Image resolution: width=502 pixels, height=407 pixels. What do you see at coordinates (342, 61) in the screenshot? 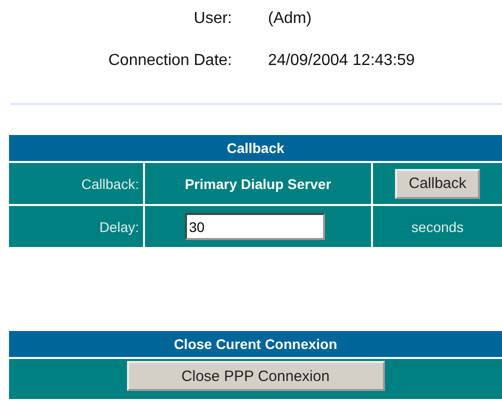
I see `info-value: 24/09/2004 12:43:59` at bounding box center [342, 61].